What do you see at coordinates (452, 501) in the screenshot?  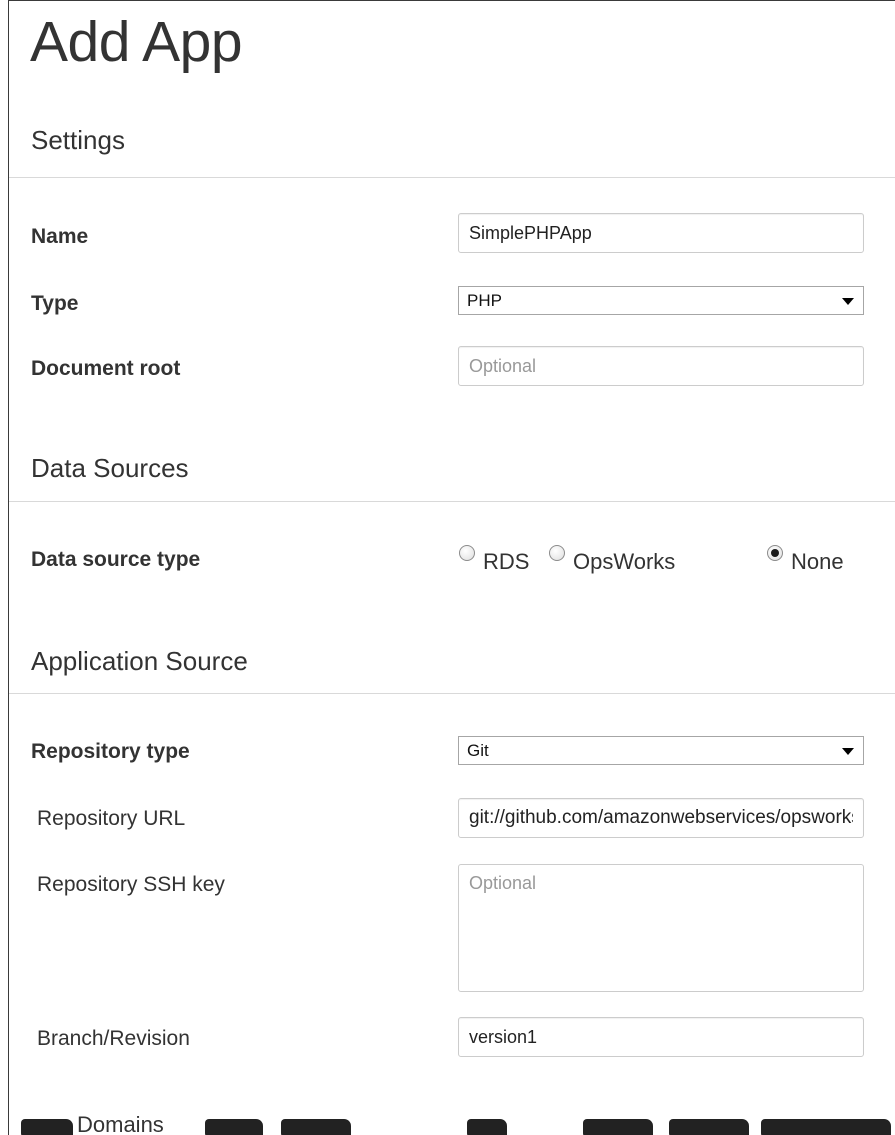 I see `data-sources-divider` at bounding box center [452, 501].